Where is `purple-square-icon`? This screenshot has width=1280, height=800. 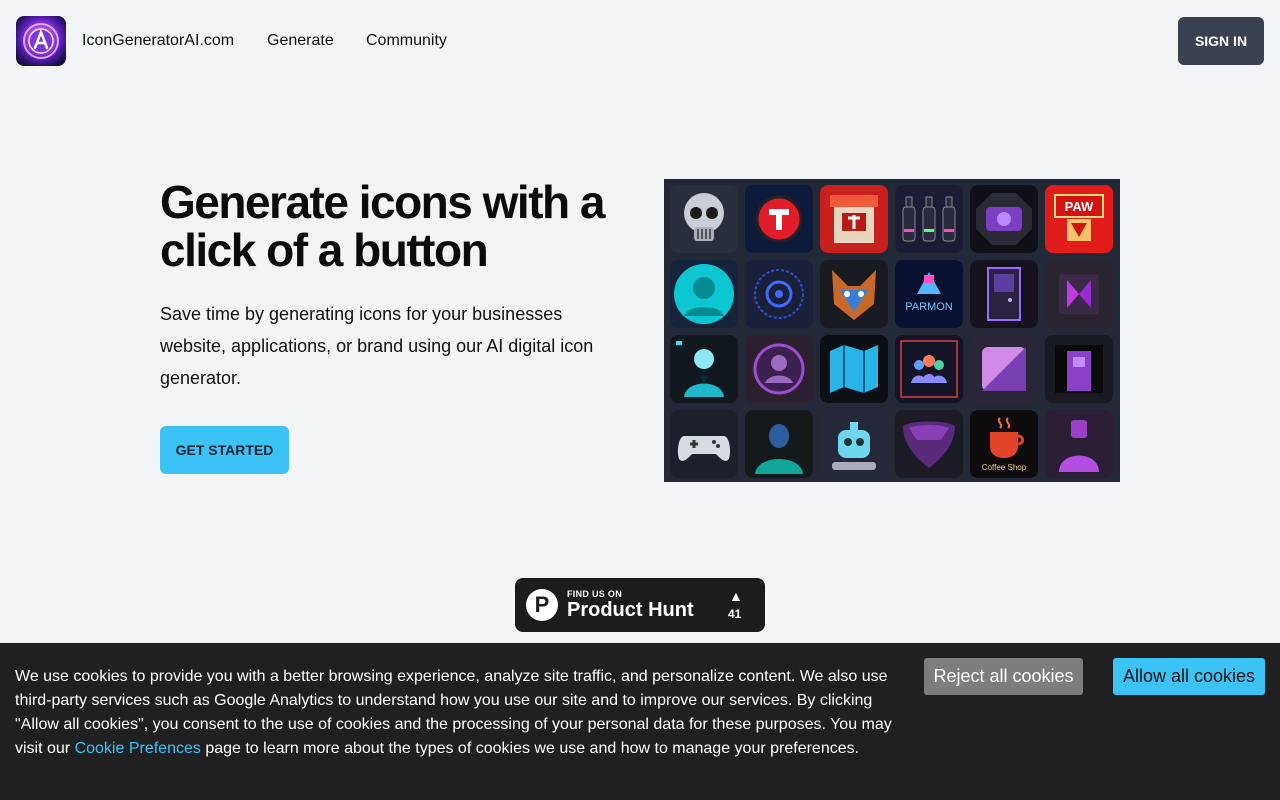 purple-square-icon is located at coordinates (1004, 369).